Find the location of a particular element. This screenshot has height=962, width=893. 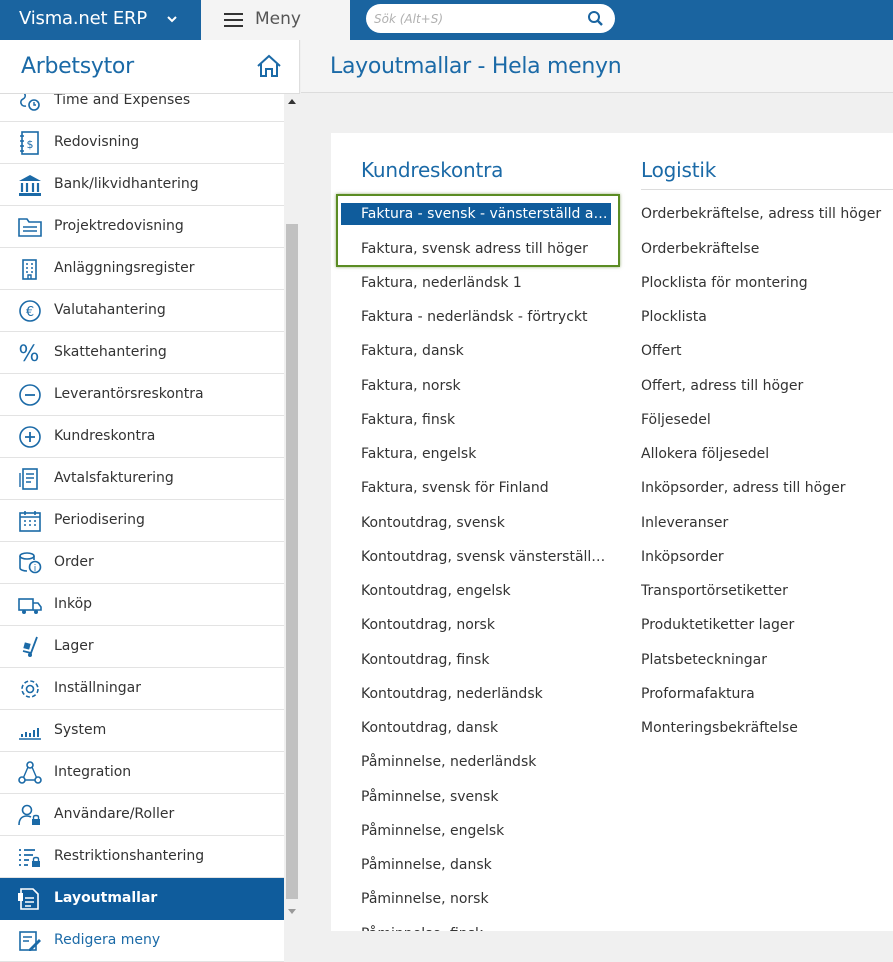

menu-button: Meny is located at coordinates (275, 20).